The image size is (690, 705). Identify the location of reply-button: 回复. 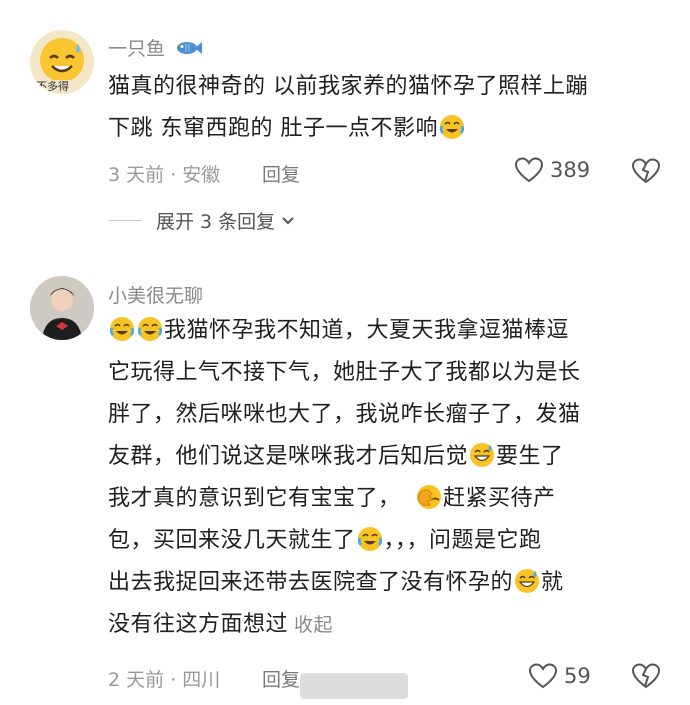
(281, 678).